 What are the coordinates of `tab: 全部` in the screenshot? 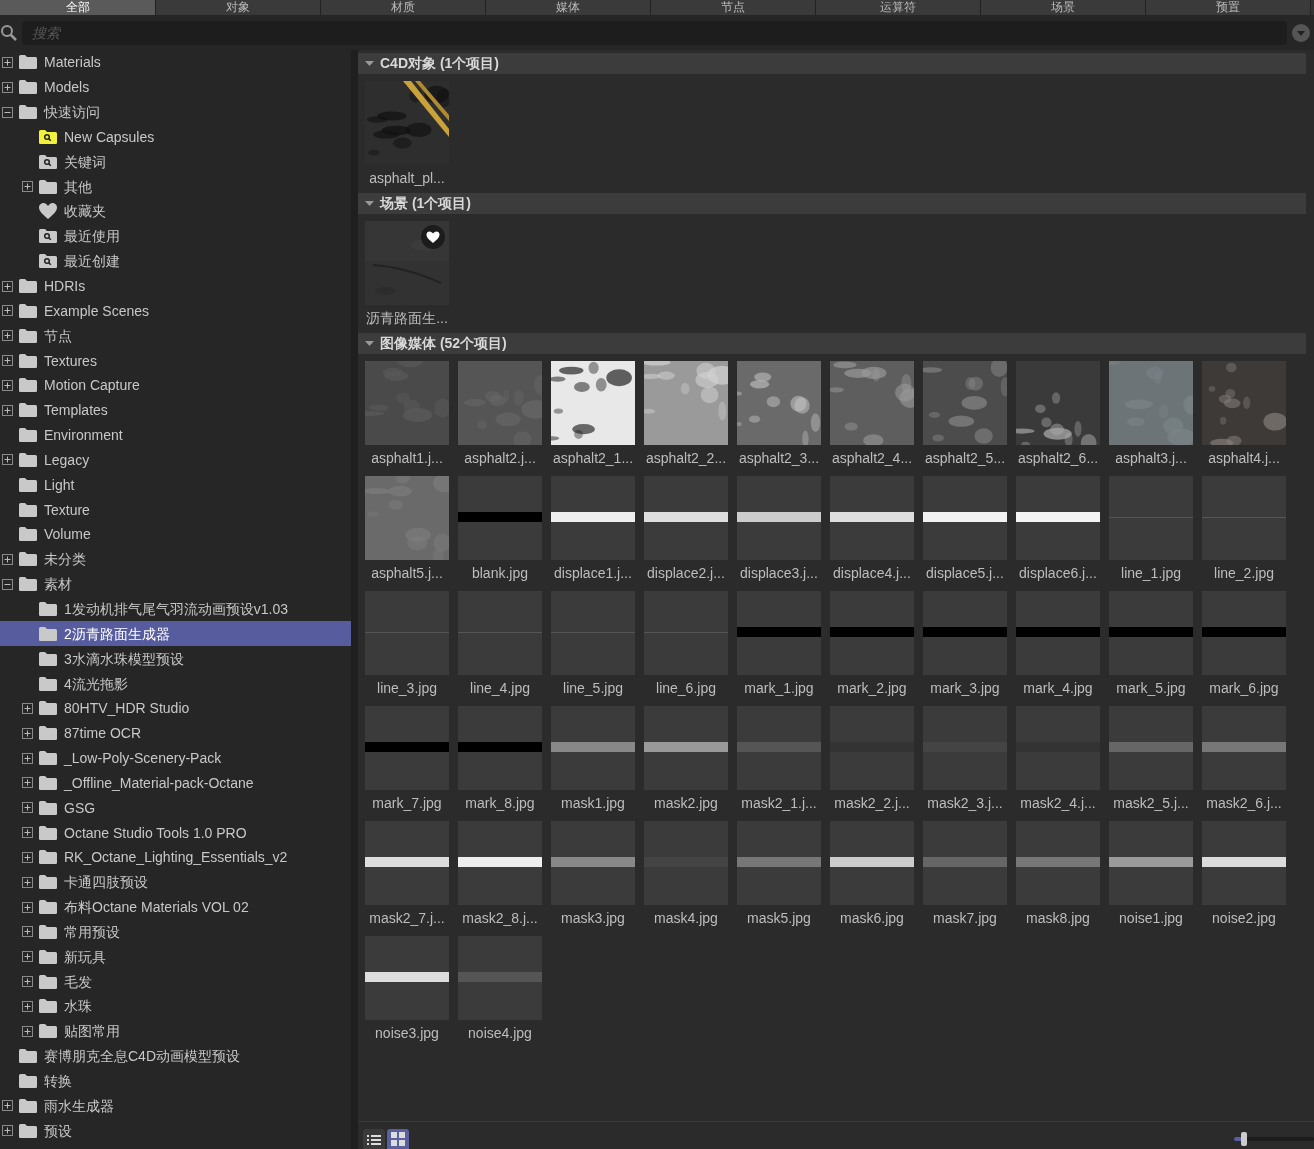 It's located at (78, 7).